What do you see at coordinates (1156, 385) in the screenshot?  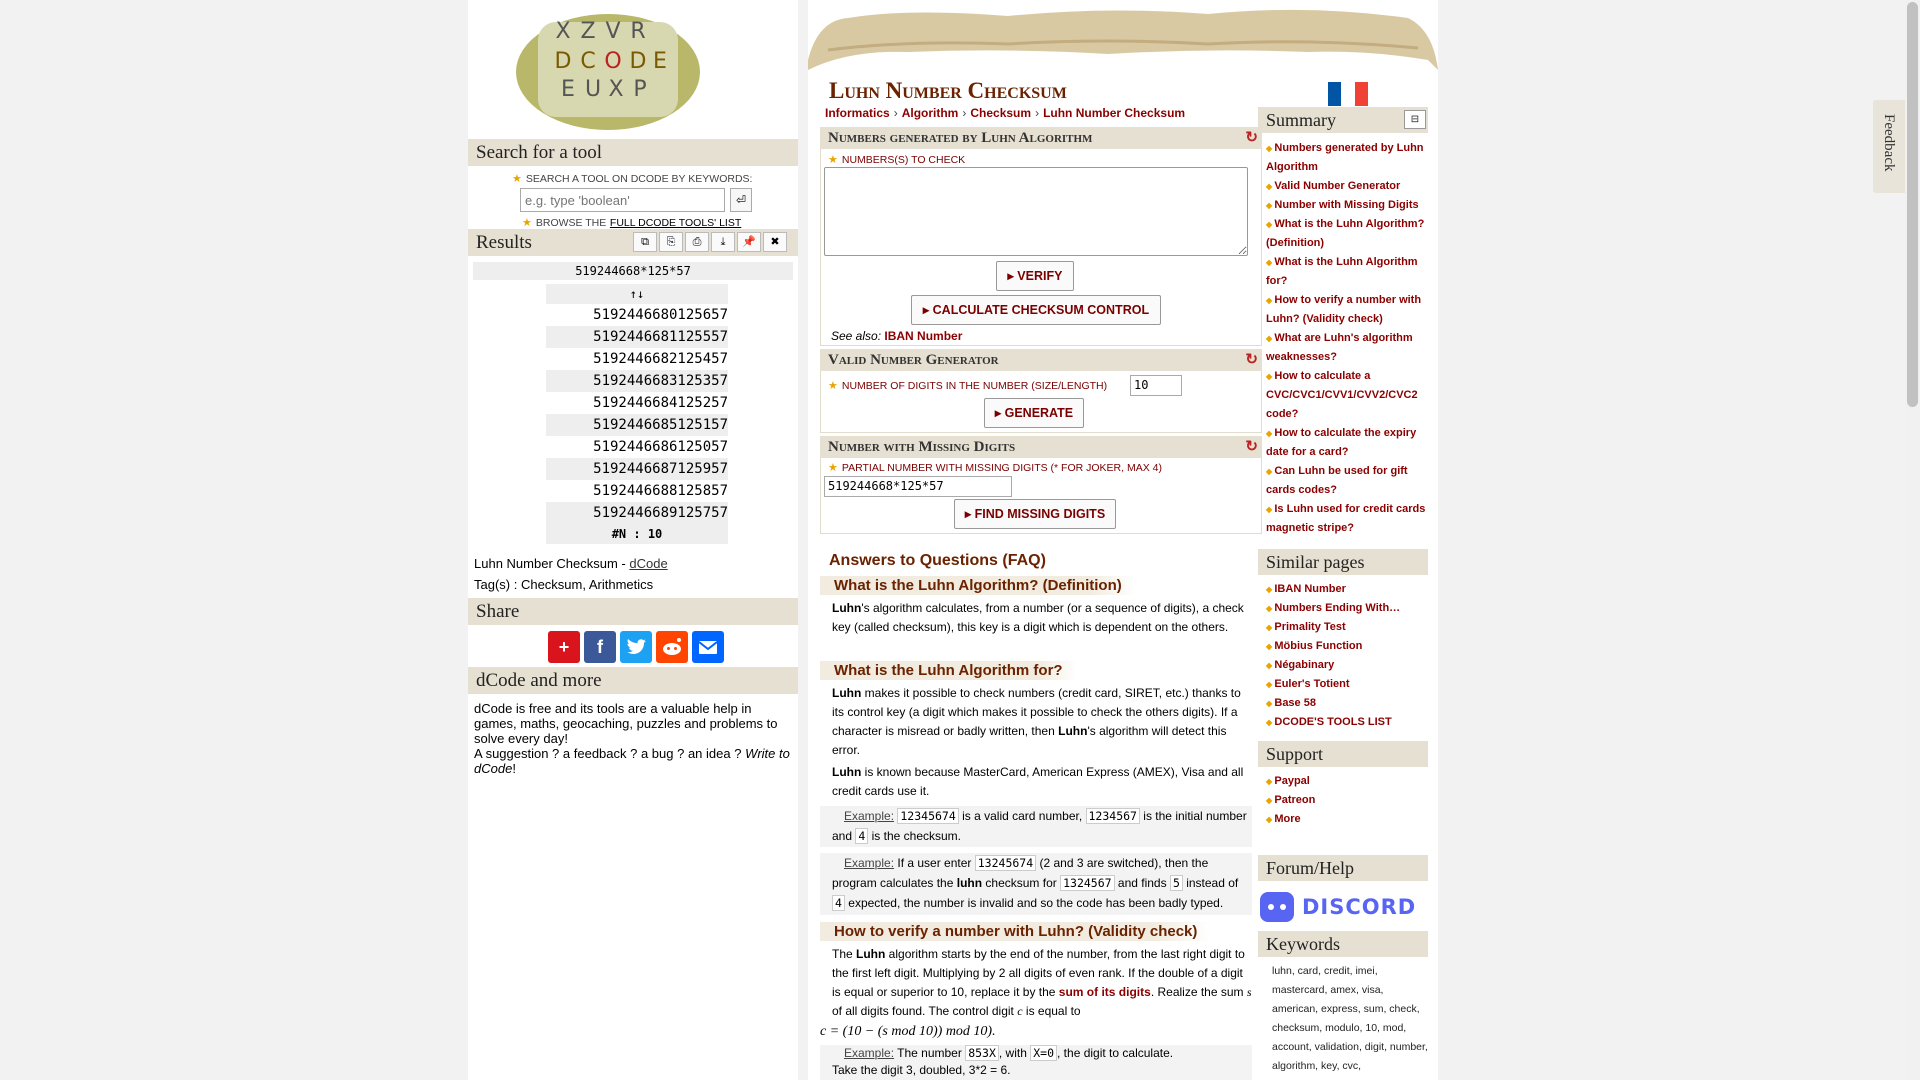 I see `digits-count-input: 10` at bounding box center [1156, 385].